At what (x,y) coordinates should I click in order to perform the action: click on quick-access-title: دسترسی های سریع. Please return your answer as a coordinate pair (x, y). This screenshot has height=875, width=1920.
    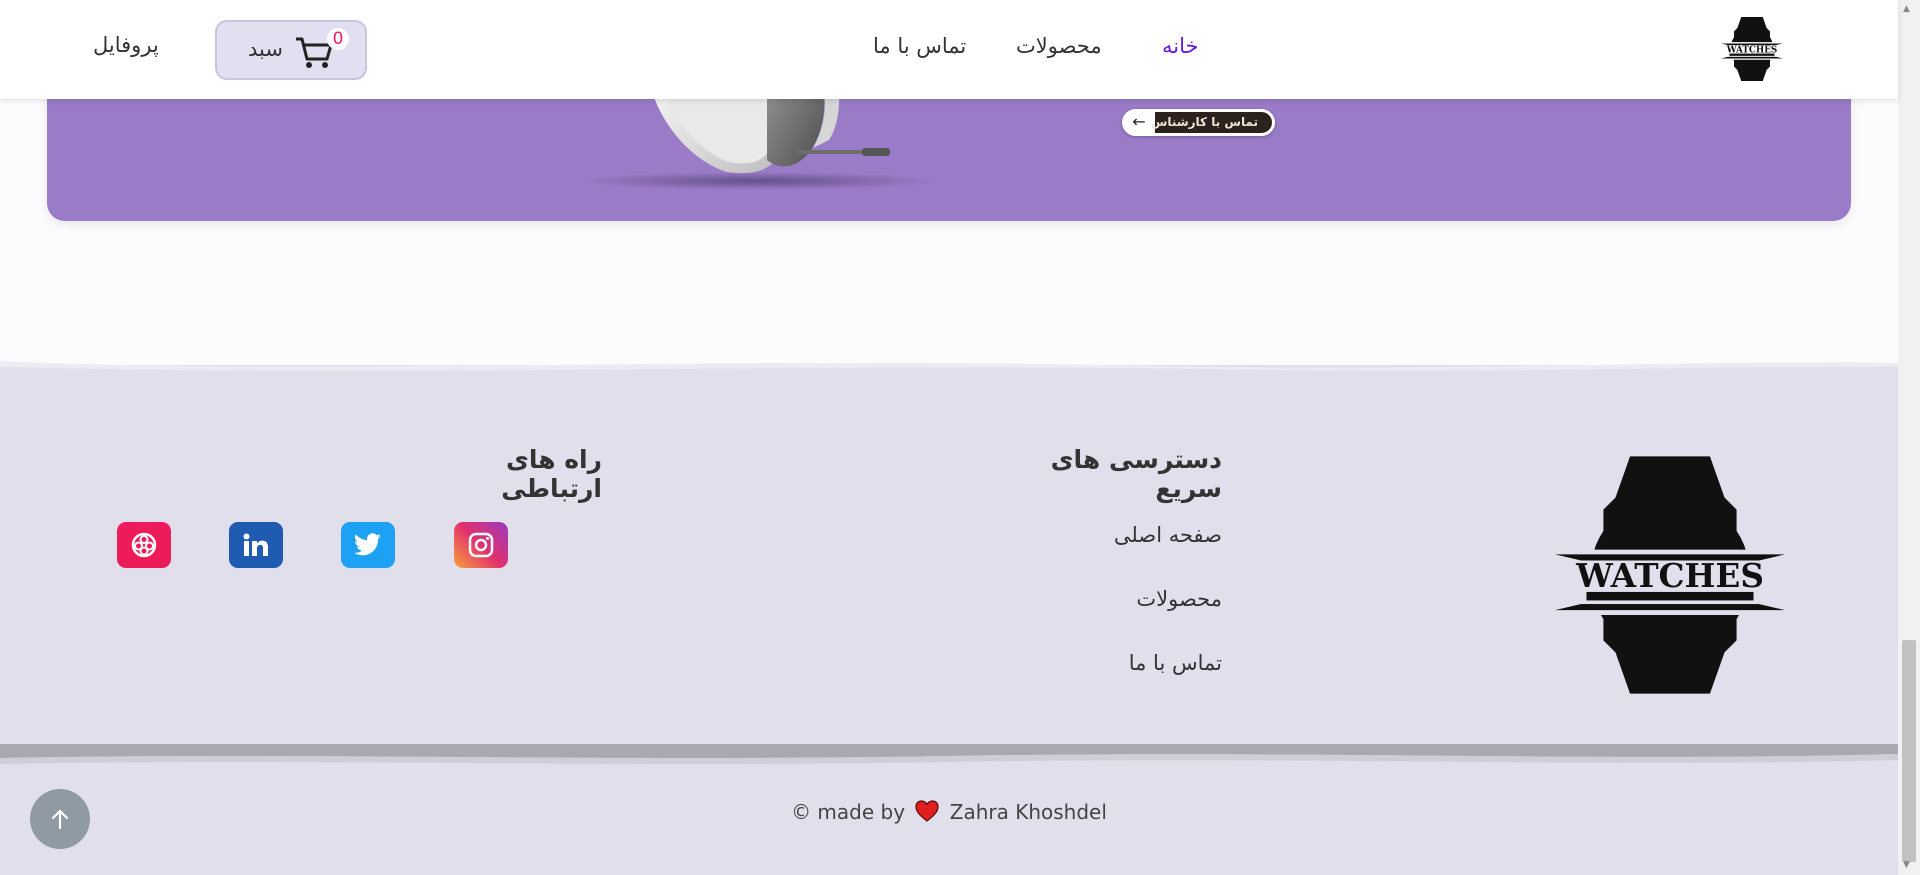
    Looking at the image, I should click on (1136, 474).